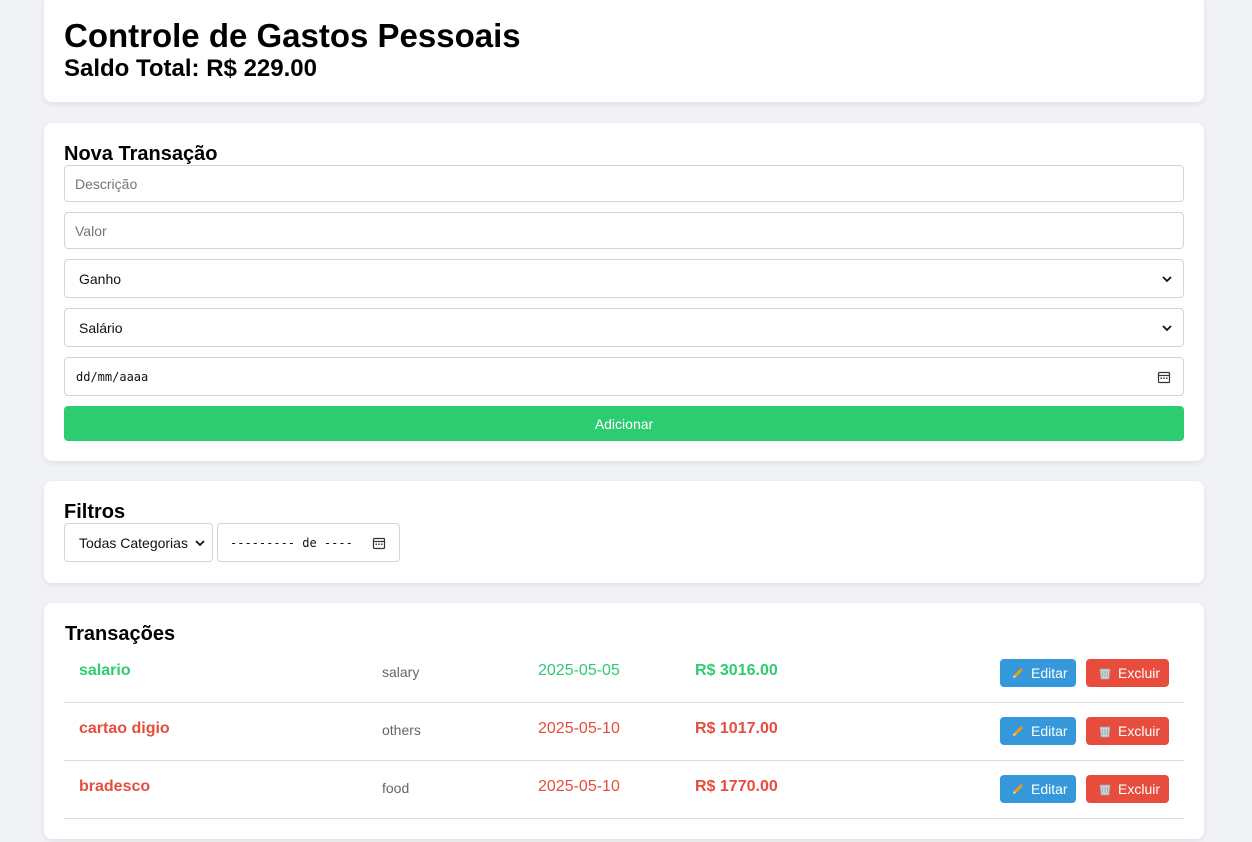 The image size is (1252, 842). What do you see at coordinates (124, 728) in the screenshot?
I see `transaction-description: cartao digio` at bounding box center [124, 728].